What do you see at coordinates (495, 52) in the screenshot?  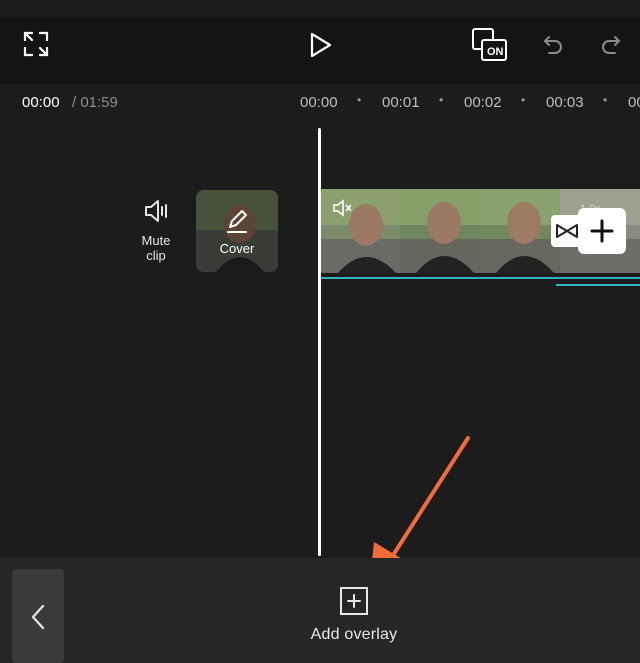 I see `preview-toggle-badge: ON` at bounding box center [495, 52].